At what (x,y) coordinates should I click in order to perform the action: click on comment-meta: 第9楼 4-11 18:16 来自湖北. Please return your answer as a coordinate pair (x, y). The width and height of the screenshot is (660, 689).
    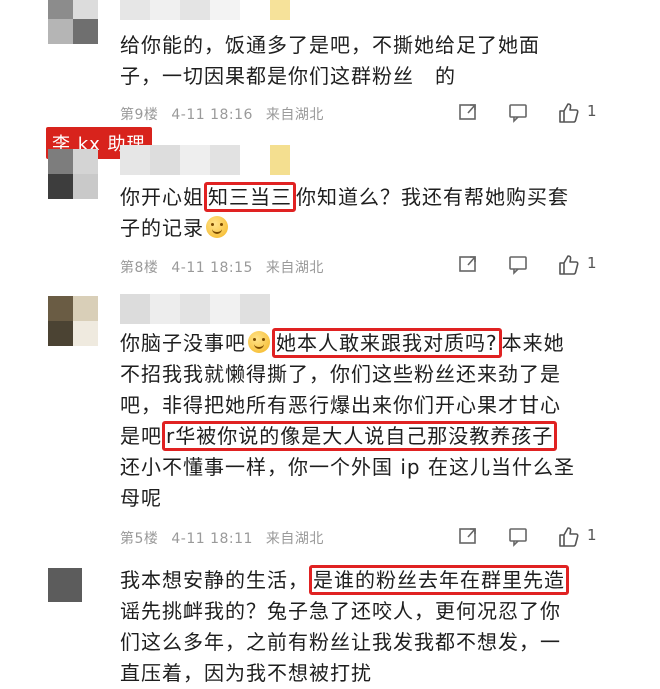
    Looking at the image, I should click on (226, 114).